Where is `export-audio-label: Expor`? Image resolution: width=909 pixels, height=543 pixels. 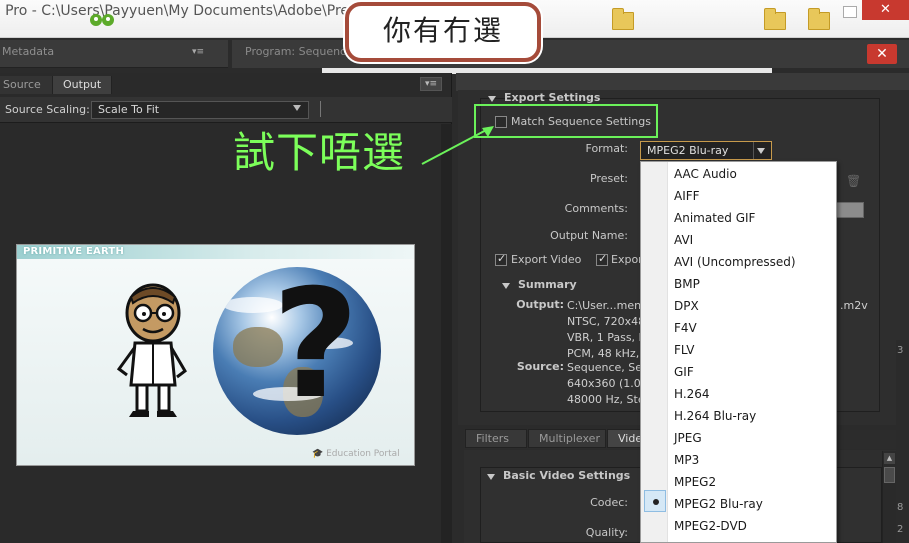 export-audio-label: Expor is located at coordinates (627, 259).